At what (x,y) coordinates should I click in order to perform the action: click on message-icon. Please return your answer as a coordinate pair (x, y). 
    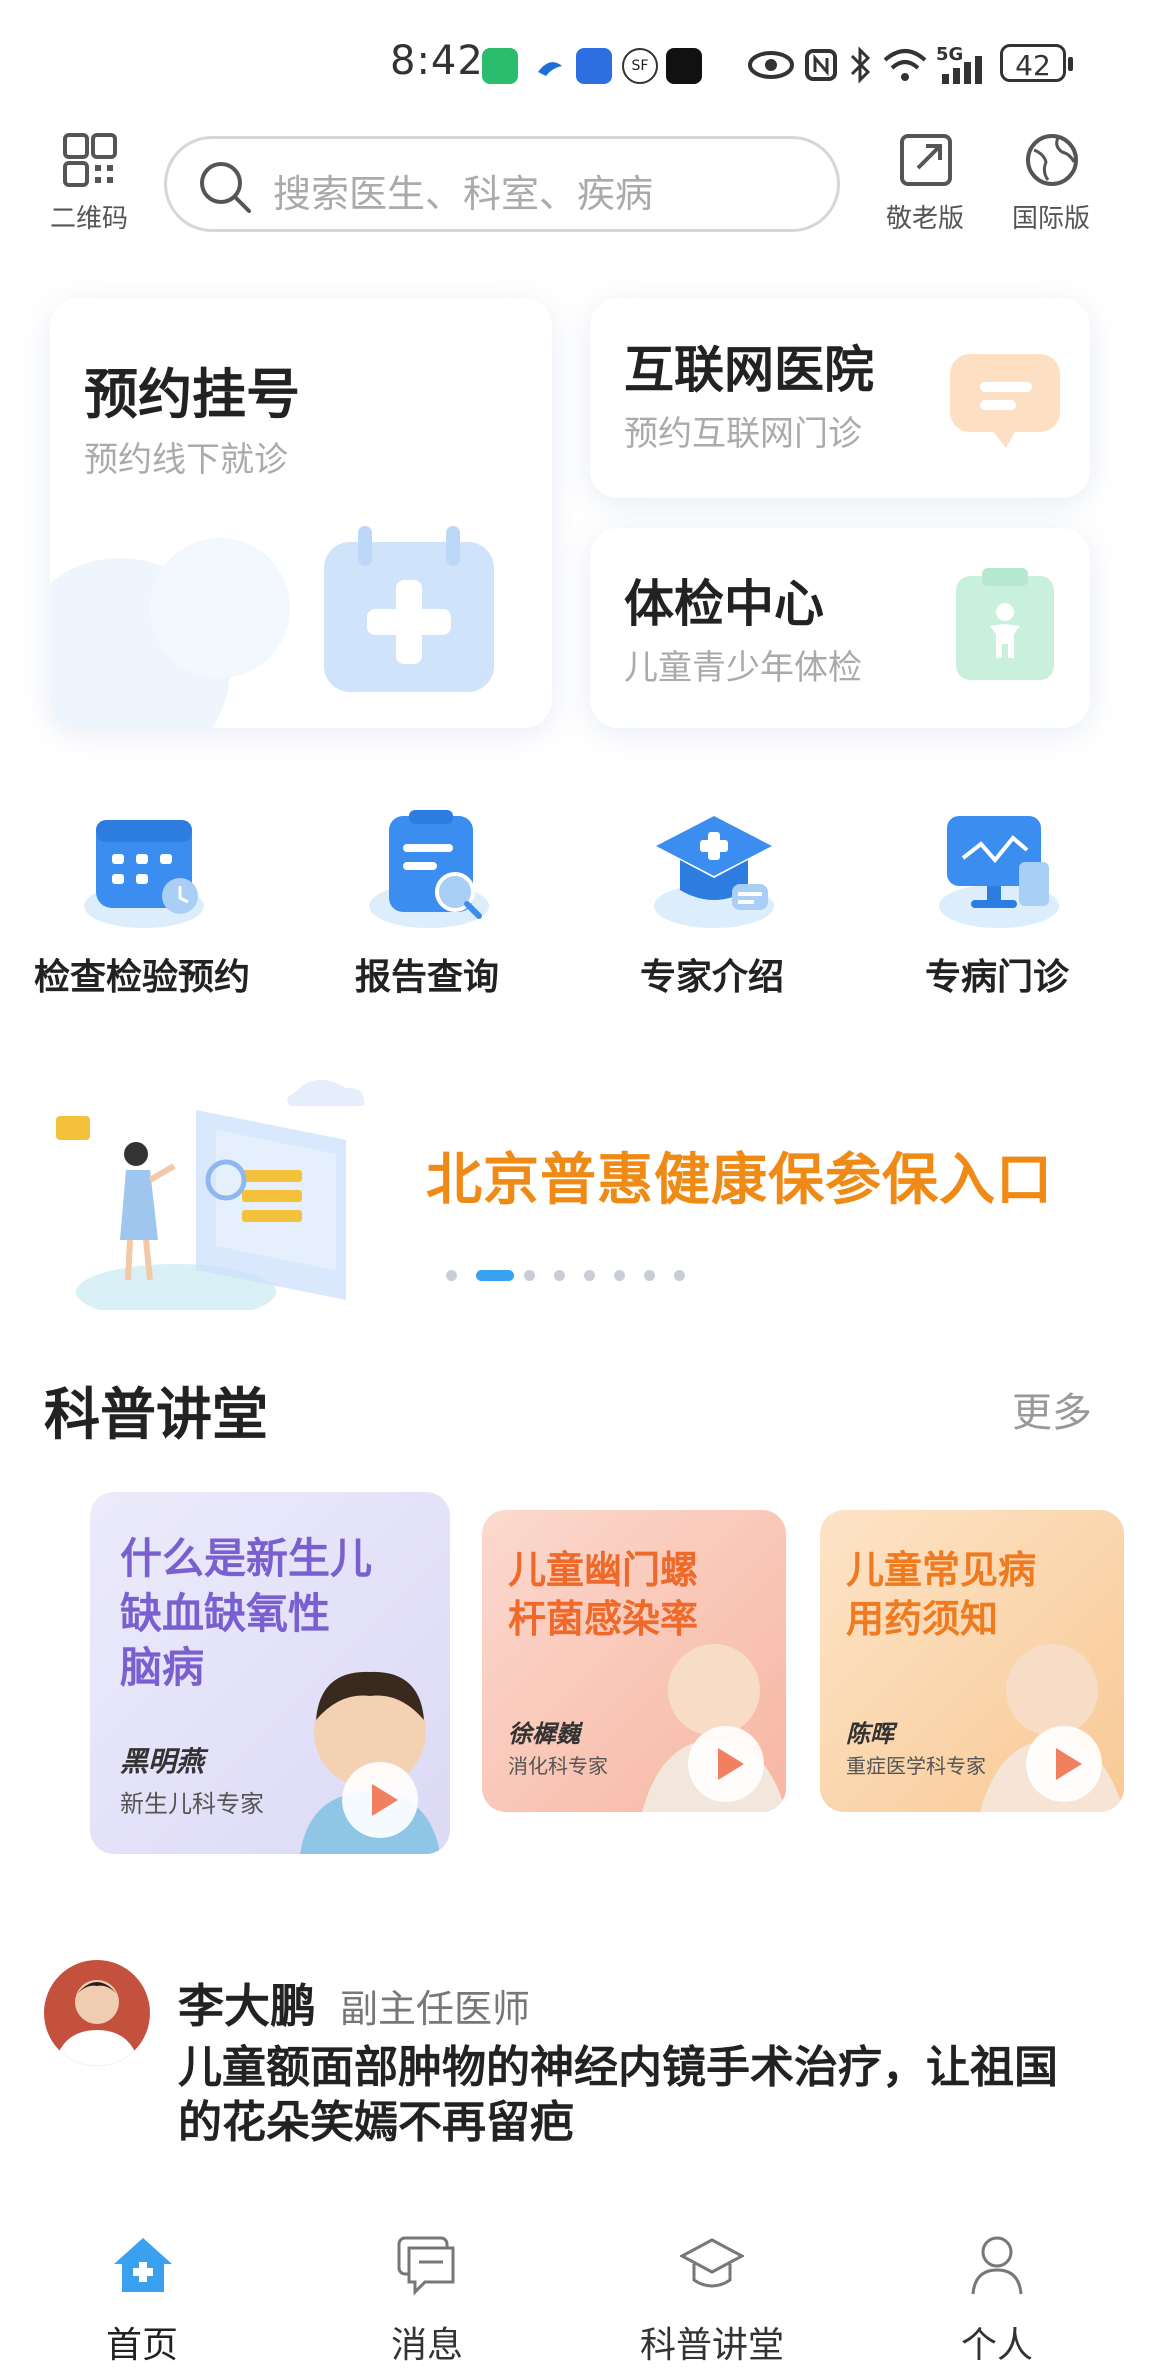
    Looking at the image, I should click on (427, 2267).